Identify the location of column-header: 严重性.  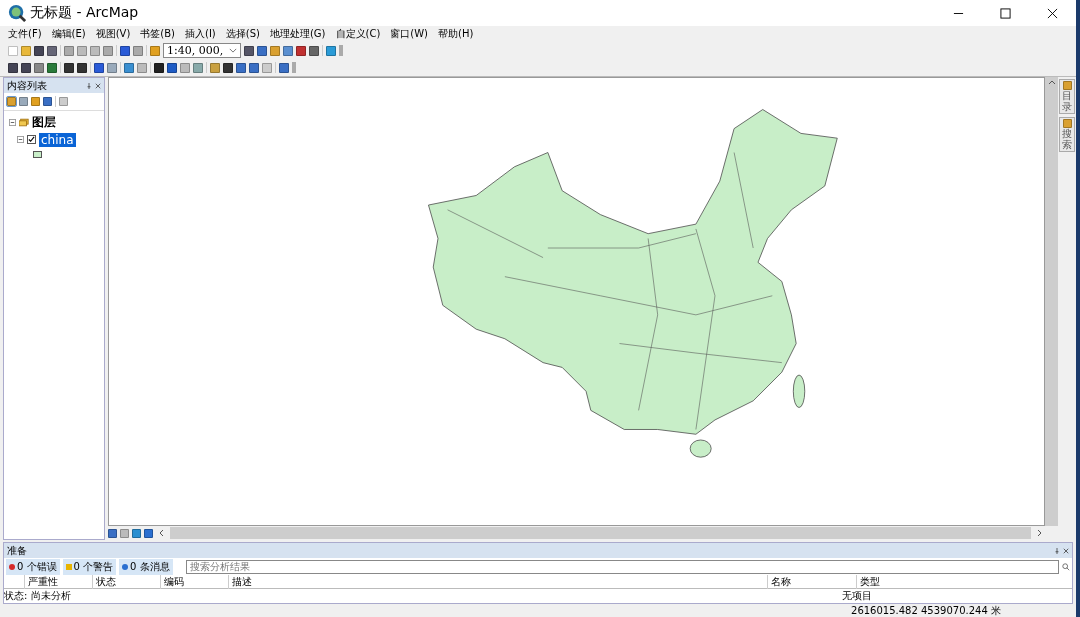
(58, 581).